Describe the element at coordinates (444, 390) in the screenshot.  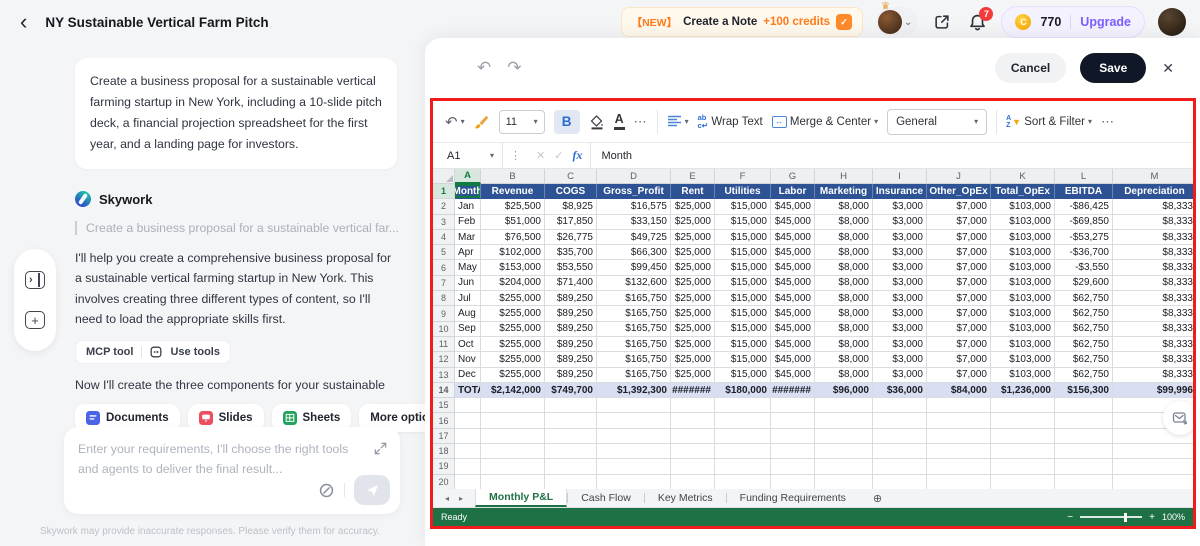
I see `row-header-14: 14` at that location.